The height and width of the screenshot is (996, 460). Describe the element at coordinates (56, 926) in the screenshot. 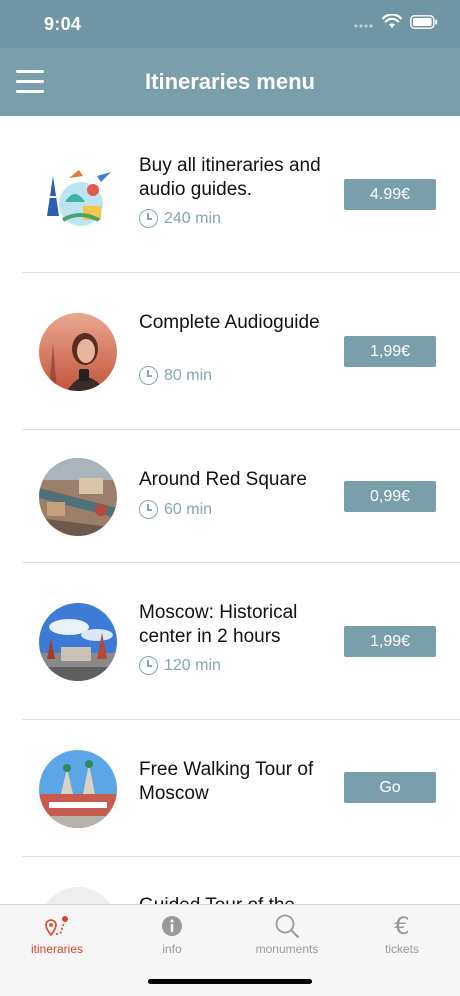

I see `map-pin-route-icon` at that location.